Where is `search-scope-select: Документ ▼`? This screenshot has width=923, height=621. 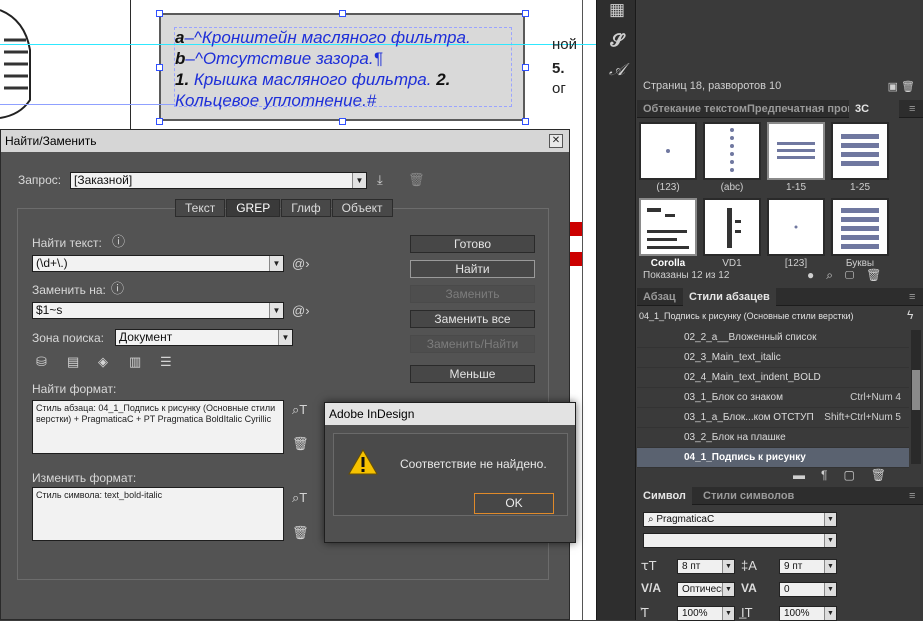 search-scope-select: Документ ▼ is located at coordinates (204, 337).